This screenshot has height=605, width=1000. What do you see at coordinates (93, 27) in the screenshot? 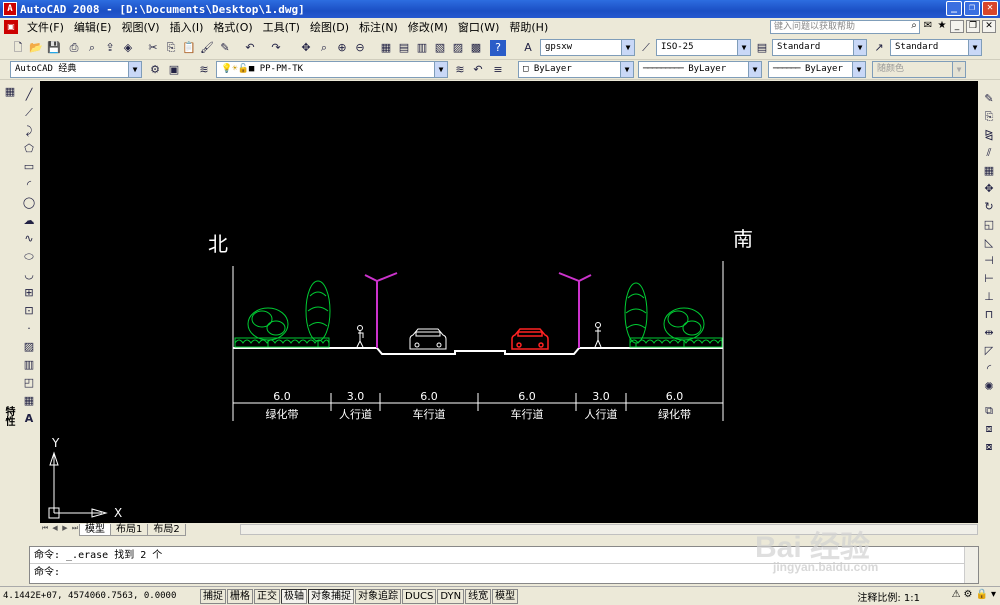
I see `menu-edit: 编辑(E)` at bounding box center [93, 27].